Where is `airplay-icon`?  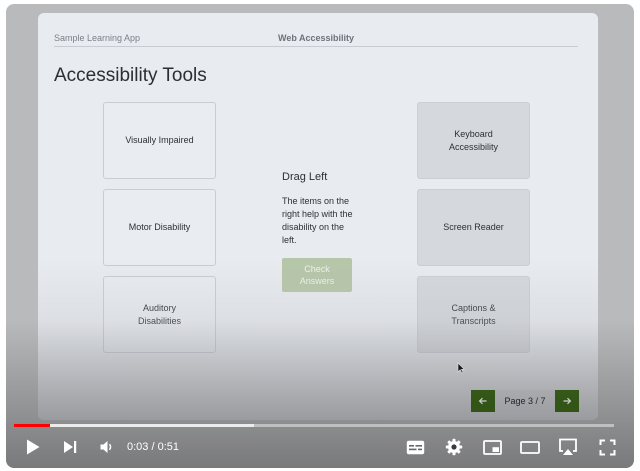 airplay-icon is located at coordinates (568, 446).